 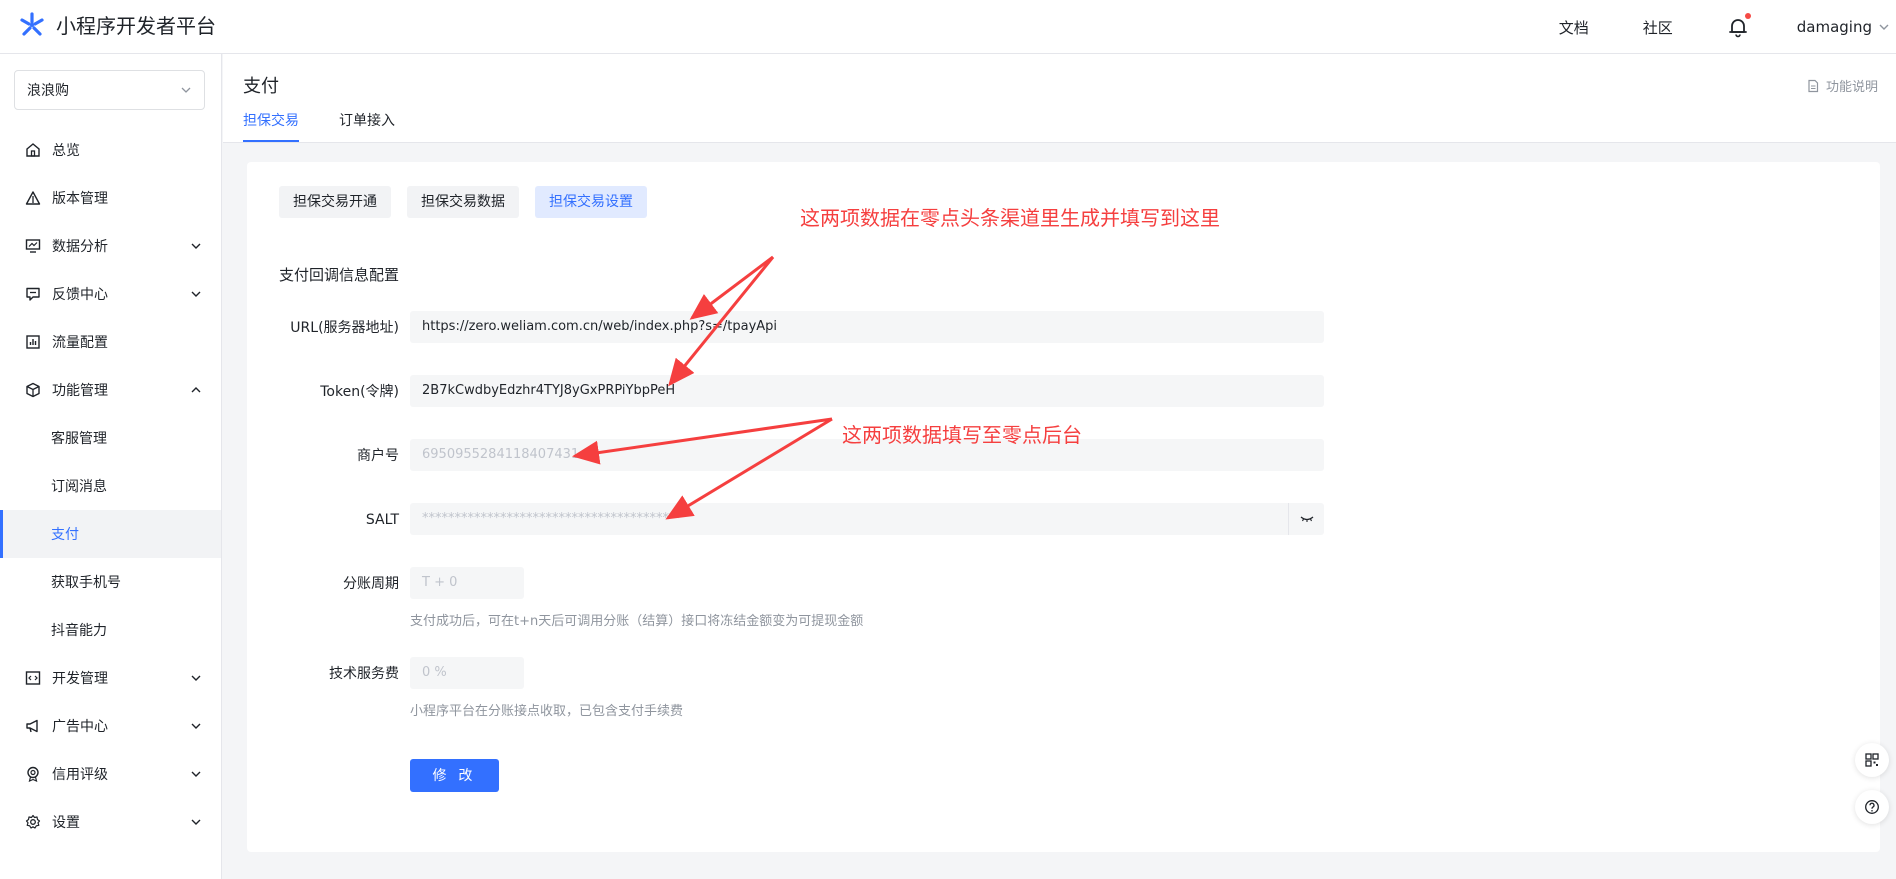 I want to click on fee-hint: 小程序平台在分账接点收取，已包含支付手续费, so click(x=547, y=711).